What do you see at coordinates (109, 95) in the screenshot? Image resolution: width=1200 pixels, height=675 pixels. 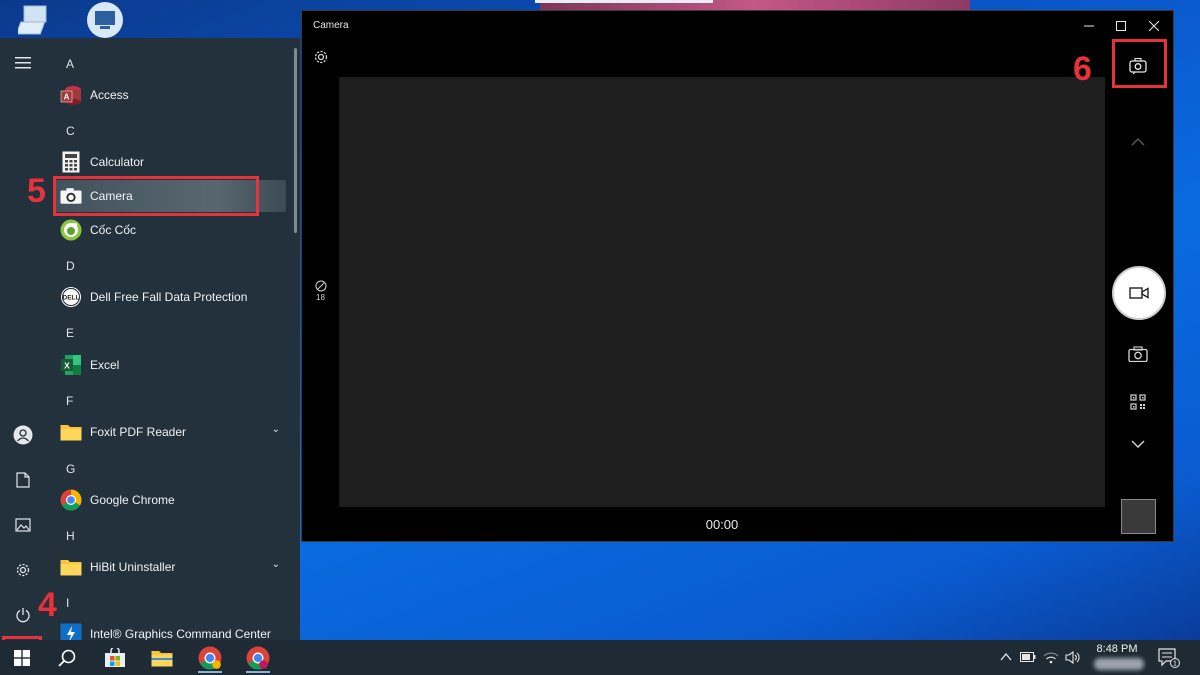 I see `app-label: Access` at bounding box center [109, 95].